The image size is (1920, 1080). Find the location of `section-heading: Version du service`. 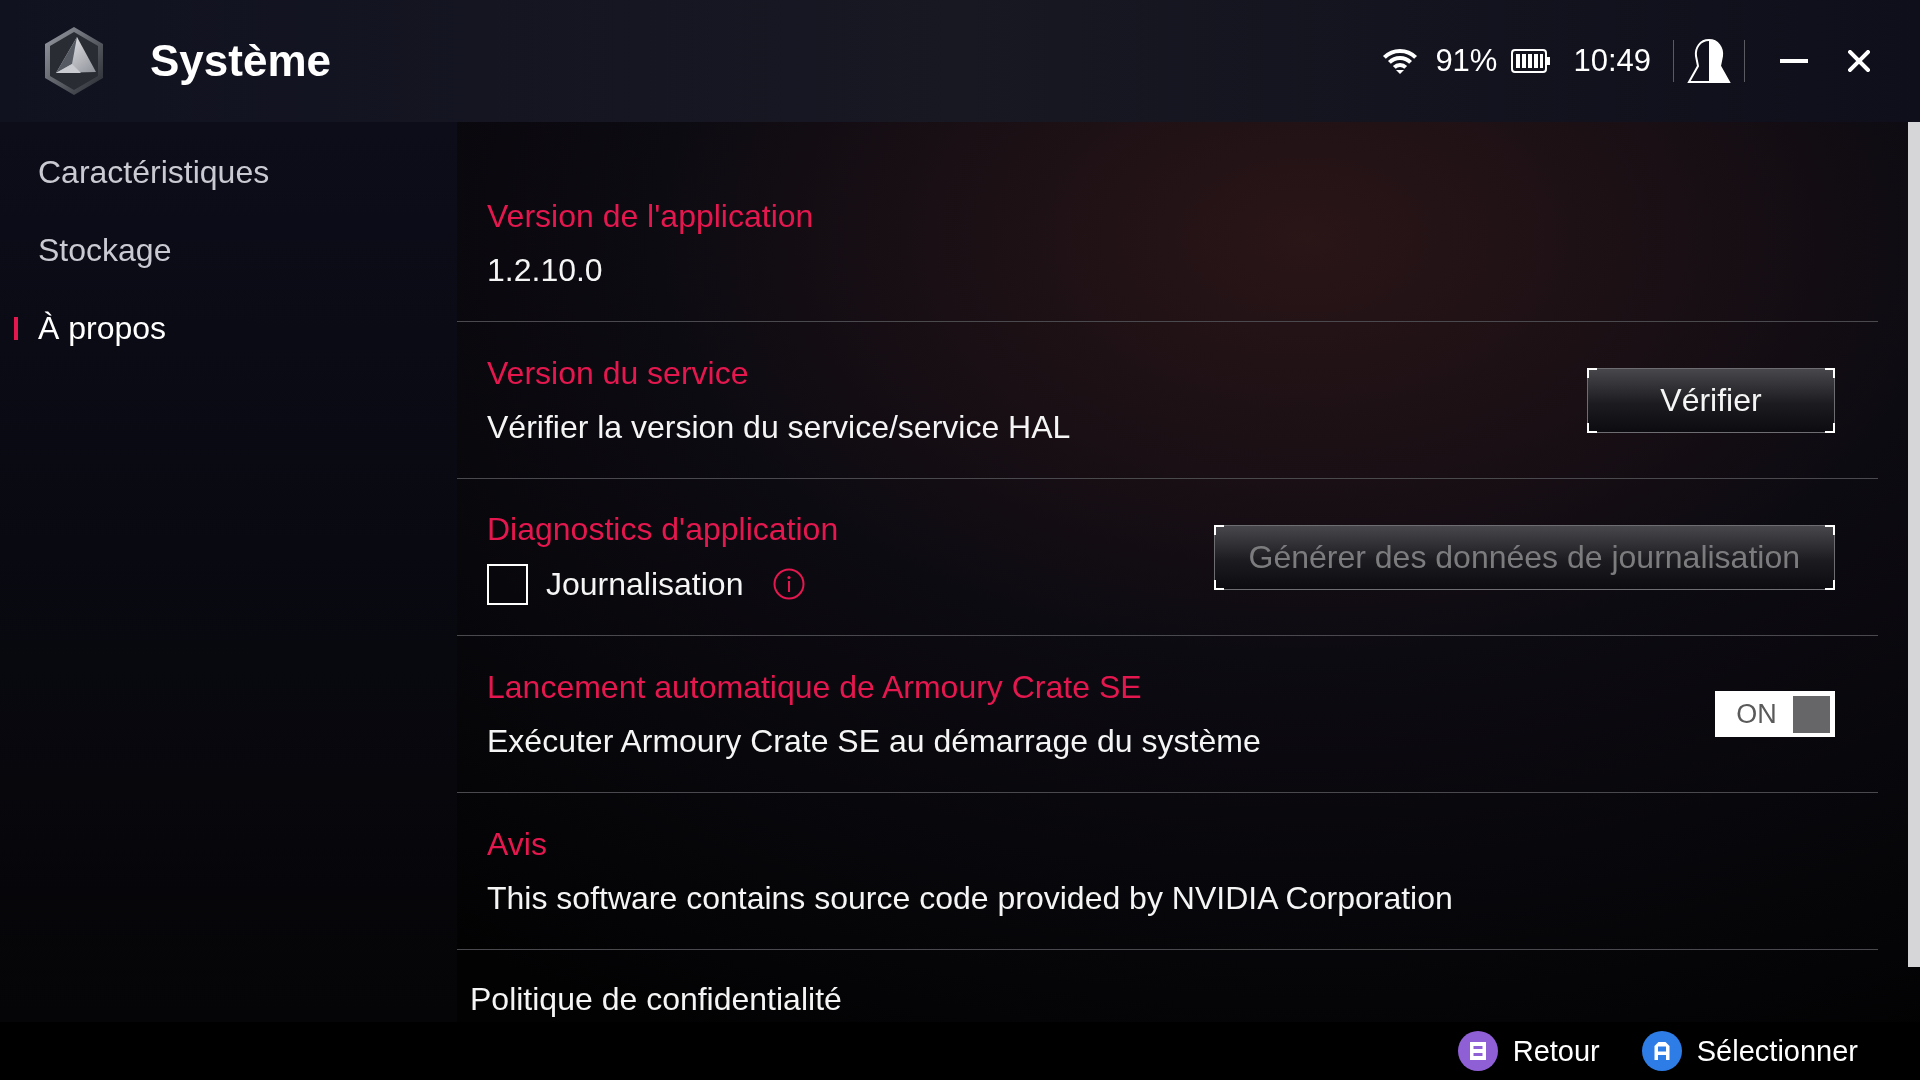

section-heading: Version du service is located at coordinates (618, 373).